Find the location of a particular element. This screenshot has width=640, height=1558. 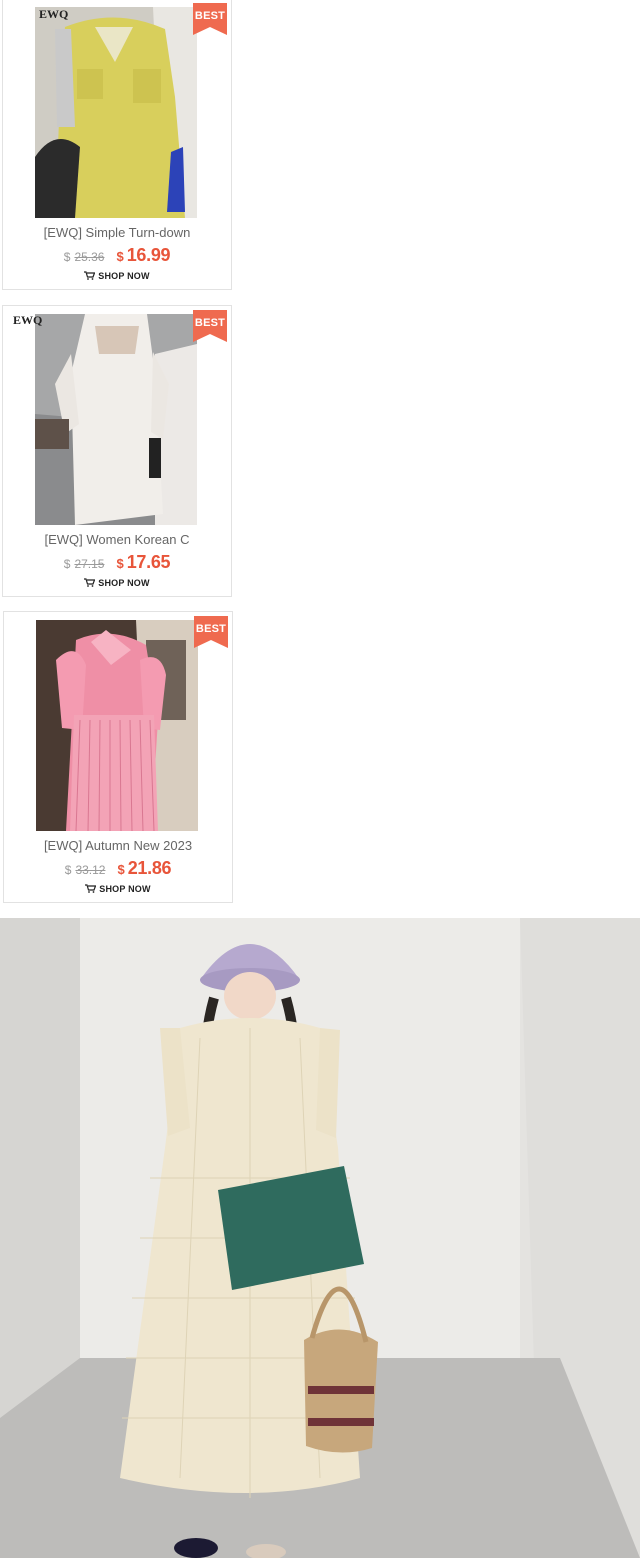

price-row: $33.12 $21.86 is located at coordinates (118, 868).